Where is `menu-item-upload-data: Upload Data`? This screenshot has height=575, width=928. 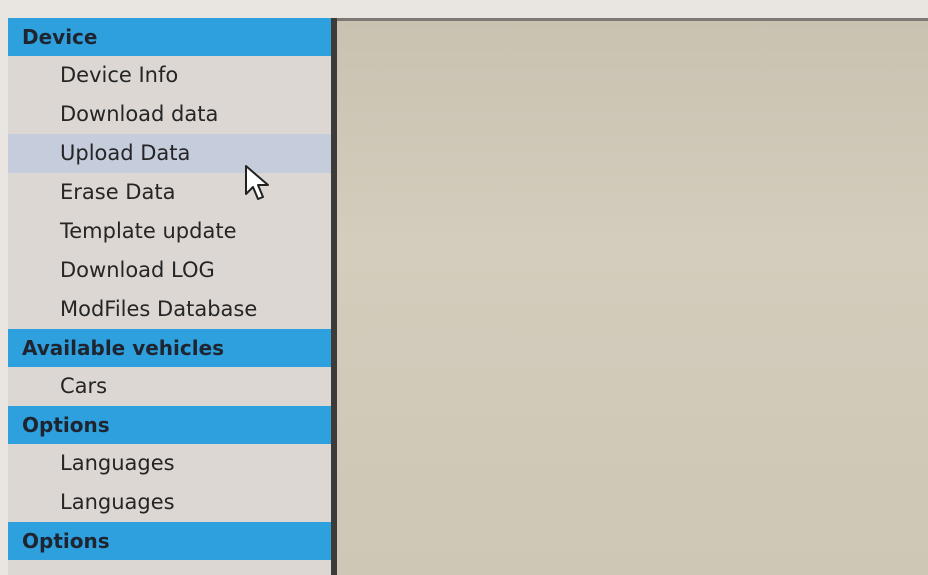
menu-item-upload-data: Upload Data is located at coordinates (169, 153).